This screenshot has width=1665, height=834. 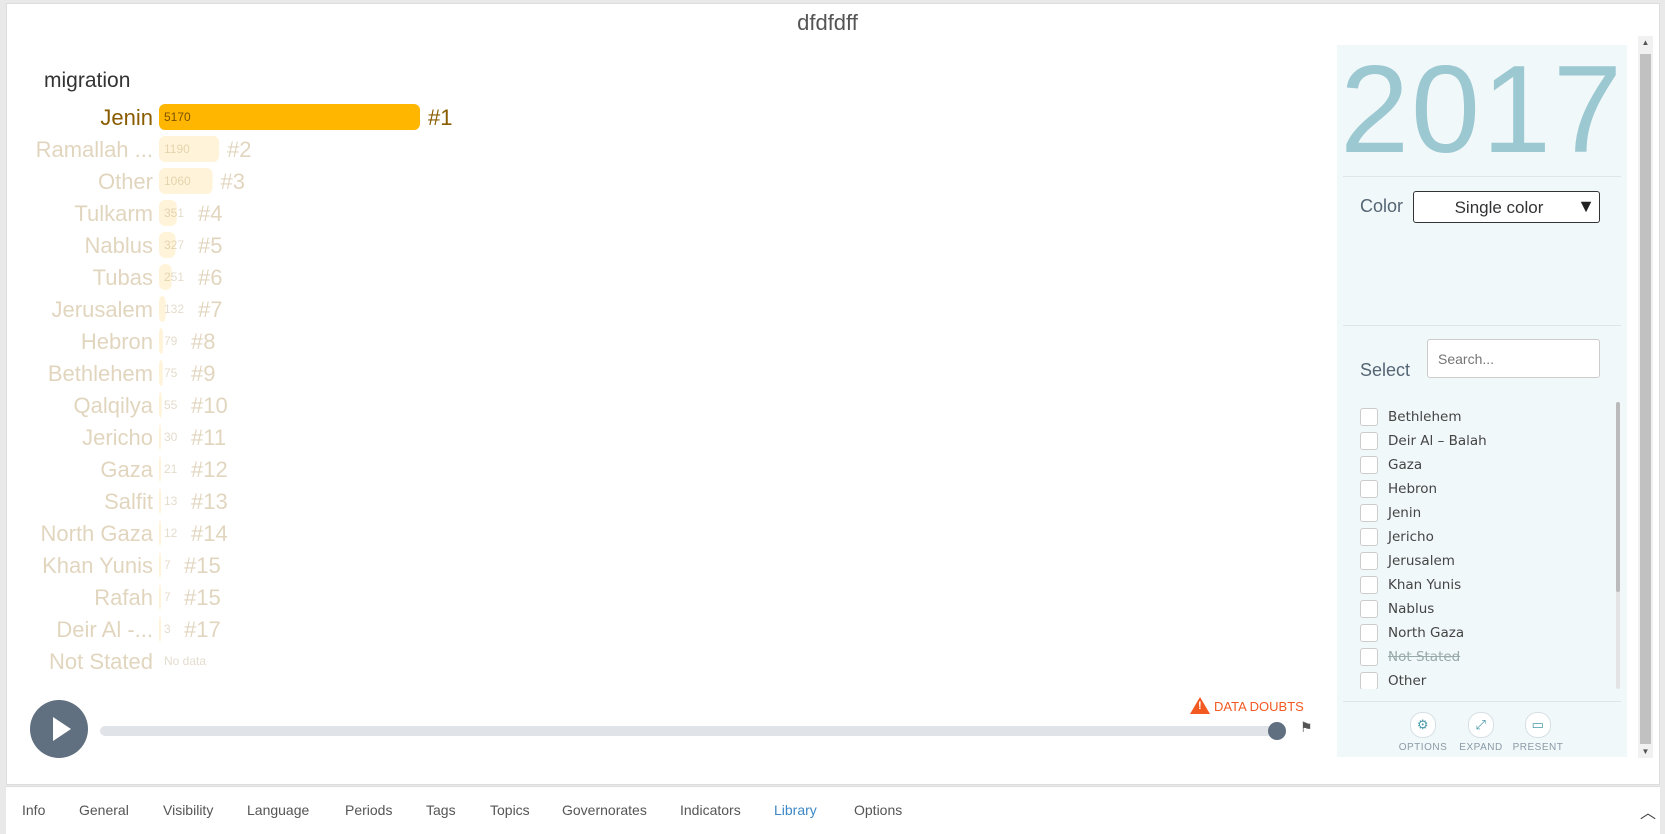 I want to click on bar-rank-label: #15, so click(x=202, y=565).